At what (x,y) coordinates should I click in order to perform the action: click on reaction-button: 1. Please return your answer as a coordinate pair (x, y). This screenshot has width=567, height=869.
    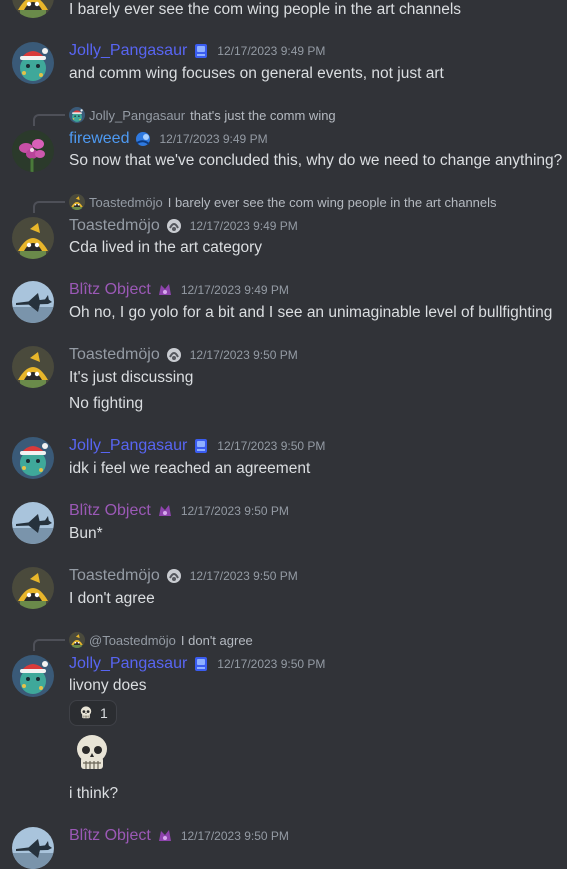
    Looking at the image, I should click on (93, 713).